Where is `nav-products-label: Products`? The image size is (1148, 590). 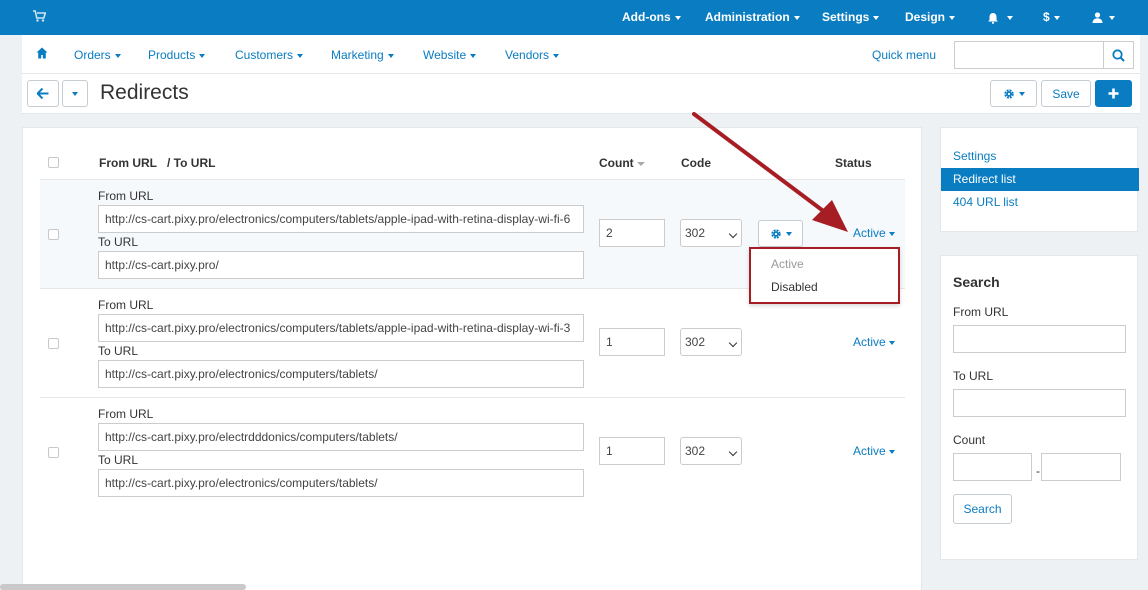
nav-products-label: Products is located at coordinates (172, 55).